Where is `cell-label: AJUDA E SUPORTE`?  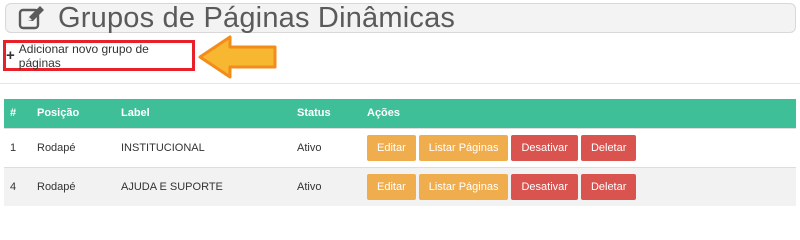 cell-label: AJUDA E SUPORTE is located at coordinates (172, 186).